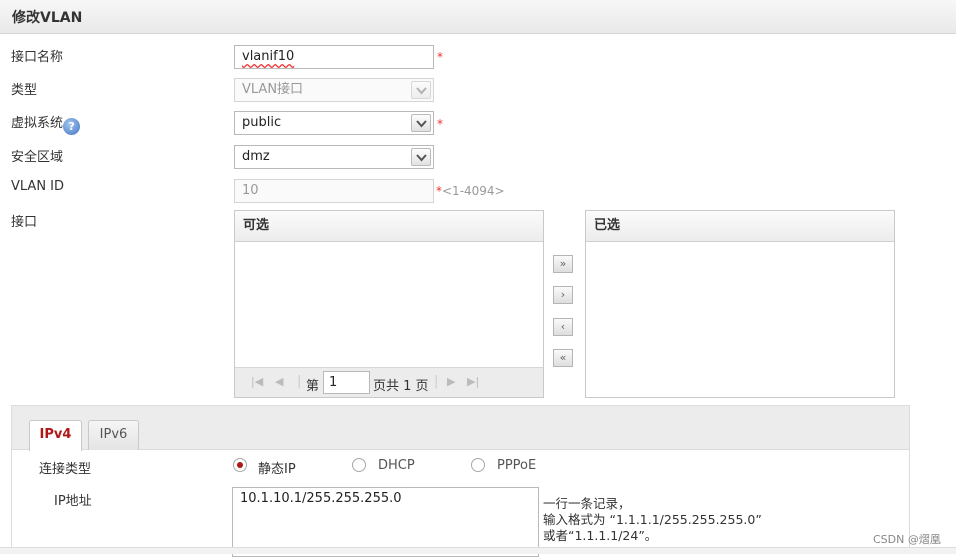  I want to click on watermark: CSDN @熠凰, so click(907, 539).